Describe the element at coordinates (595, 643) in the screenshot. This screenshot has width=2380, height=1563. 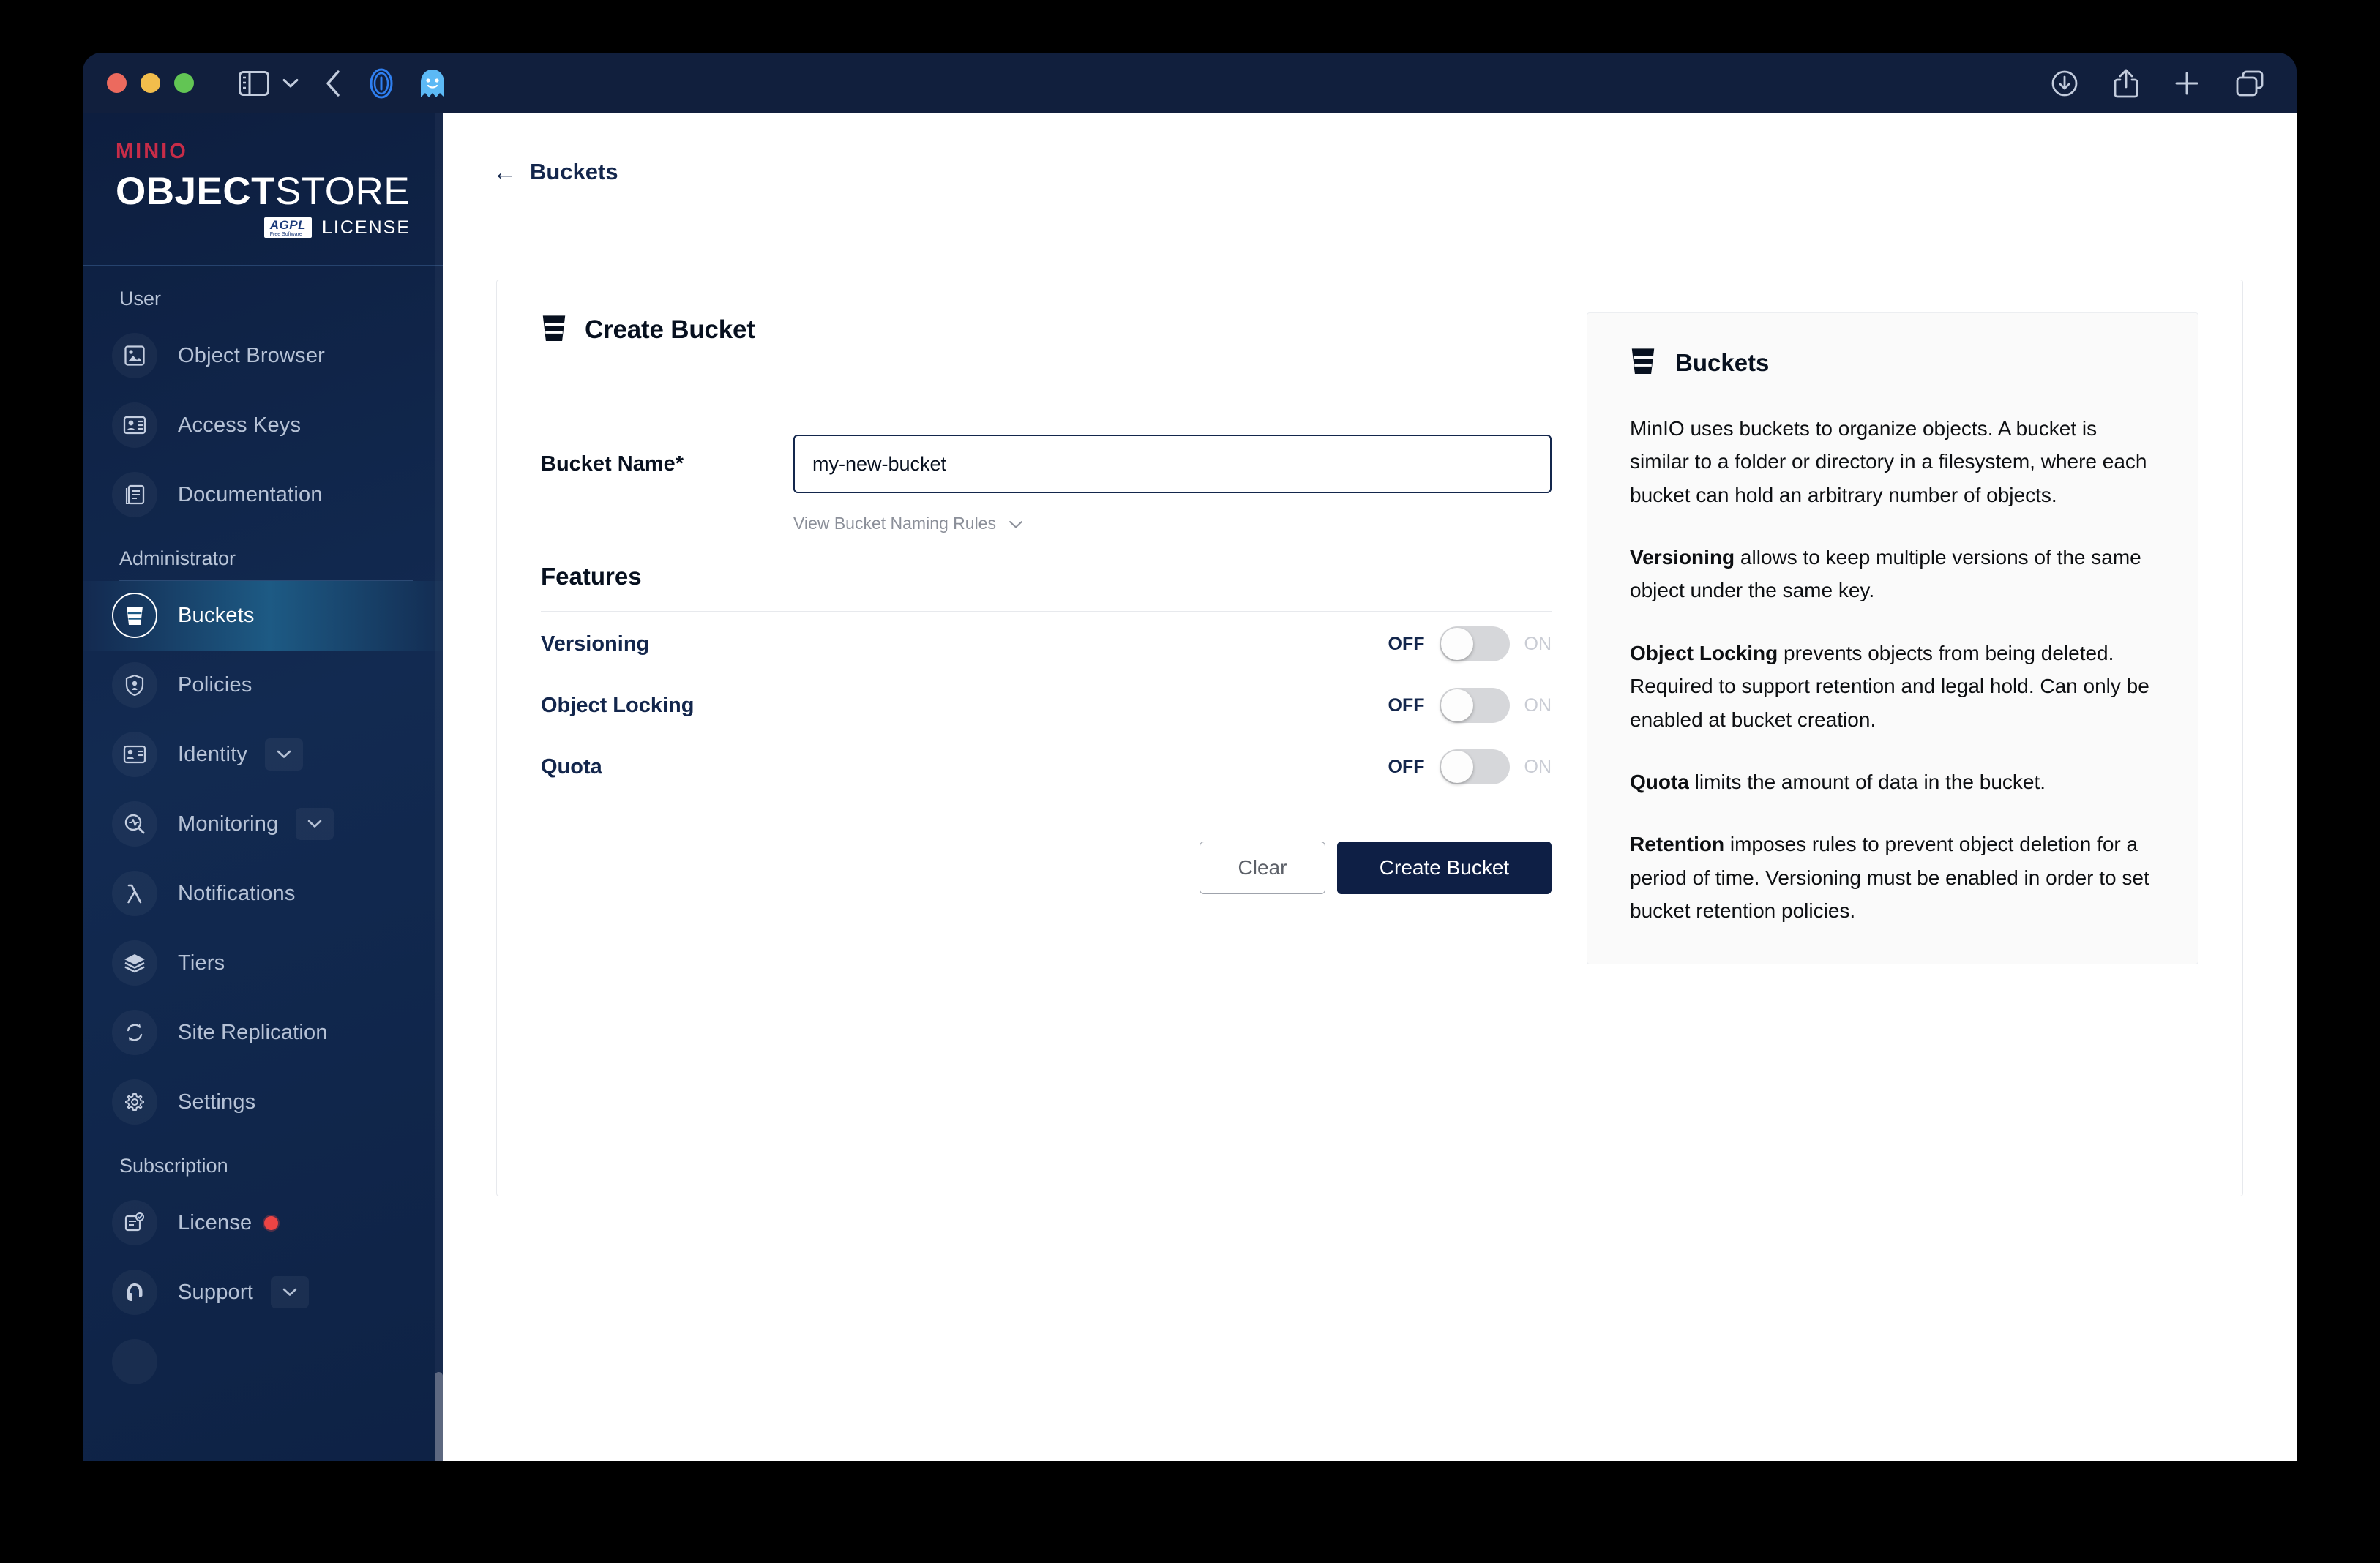
I see `toggle-label: Versioning` at that location.